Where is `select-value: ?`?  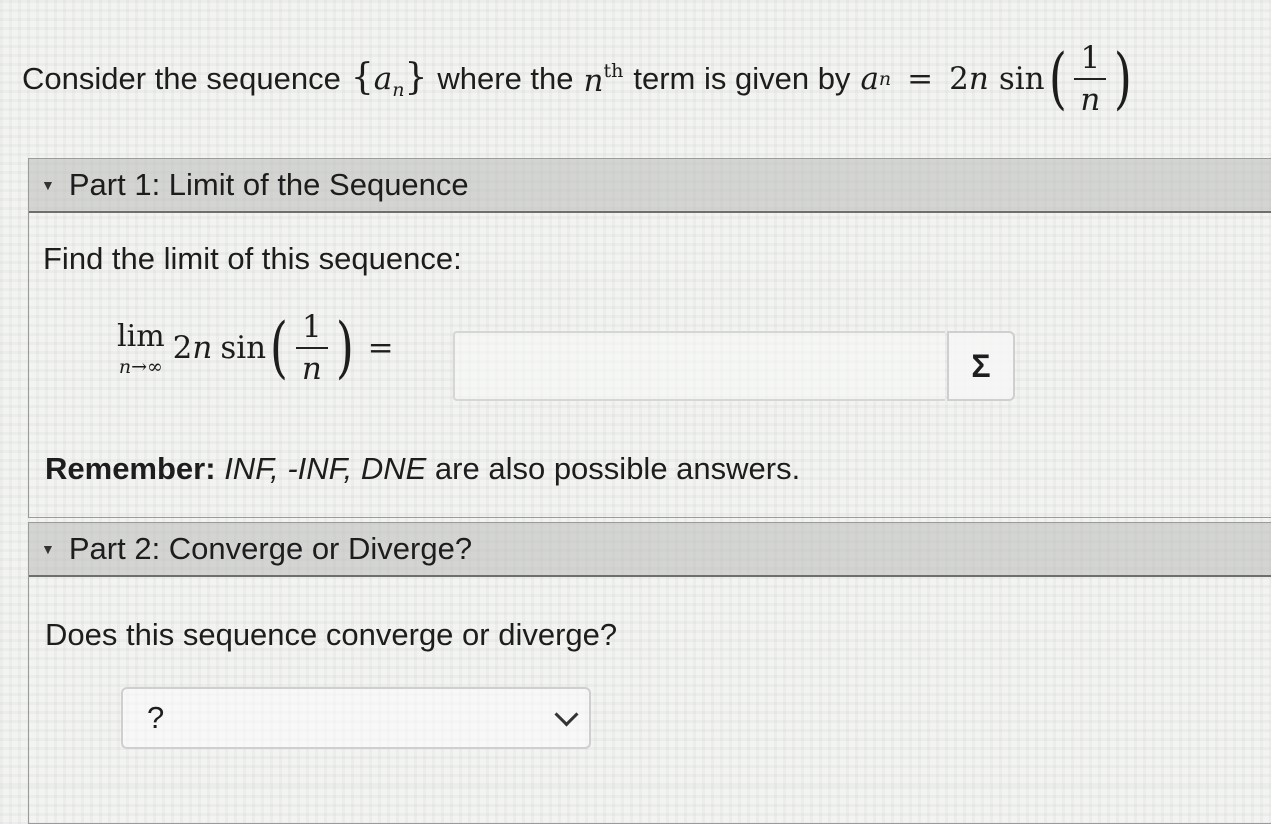
select-value: ? is located at coordinates (156, 717).